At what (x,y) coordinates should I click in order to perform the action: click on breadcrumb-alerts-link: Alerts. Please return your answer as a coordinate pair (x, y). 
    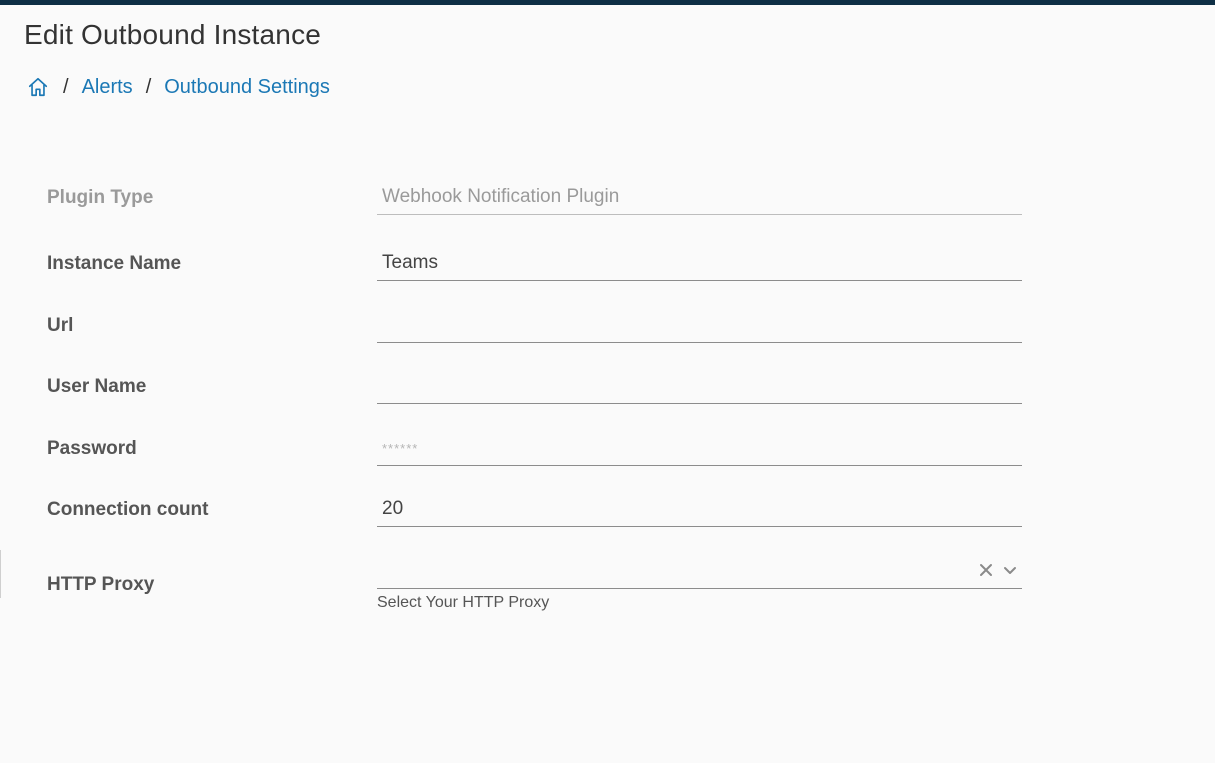
    Looking at the image, I should click on (107, 87).